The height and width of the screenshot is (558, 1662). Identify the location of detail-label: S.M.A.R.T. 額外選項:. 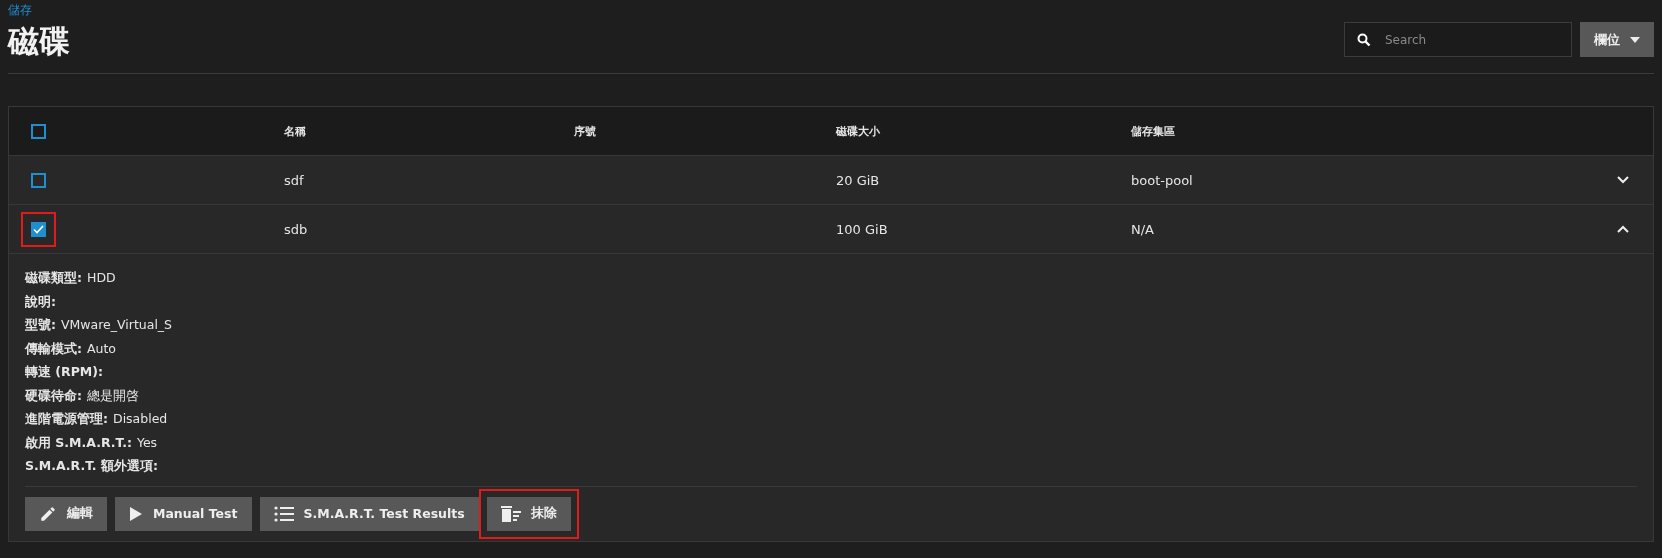
(91, 465).